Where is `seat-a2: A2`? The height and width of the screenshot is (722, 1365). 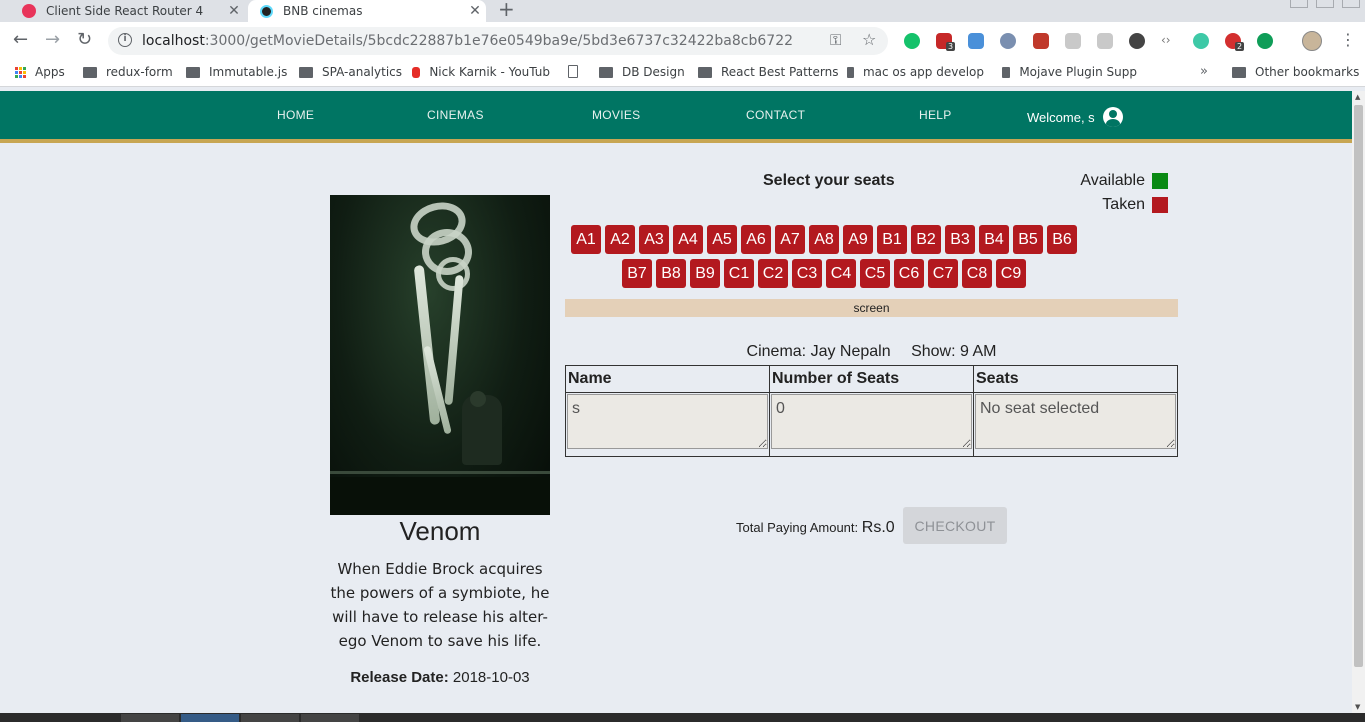 seat-a2: A2 is located at coordinates (620, 239).